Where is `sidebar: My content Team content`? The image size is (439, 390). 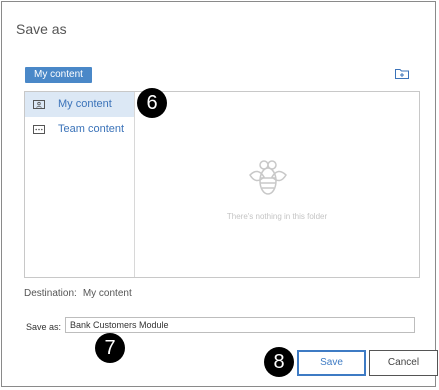 sidebar: My content Team content is located at coordinates (80, 184).